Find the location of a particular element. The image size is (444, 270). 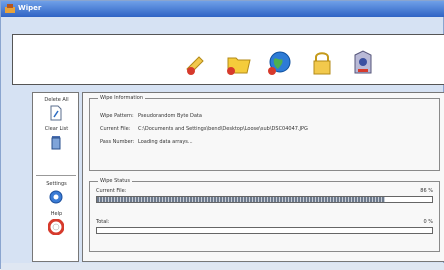

pass-number-label: Pass Number: is located at coordinates (117, 142).